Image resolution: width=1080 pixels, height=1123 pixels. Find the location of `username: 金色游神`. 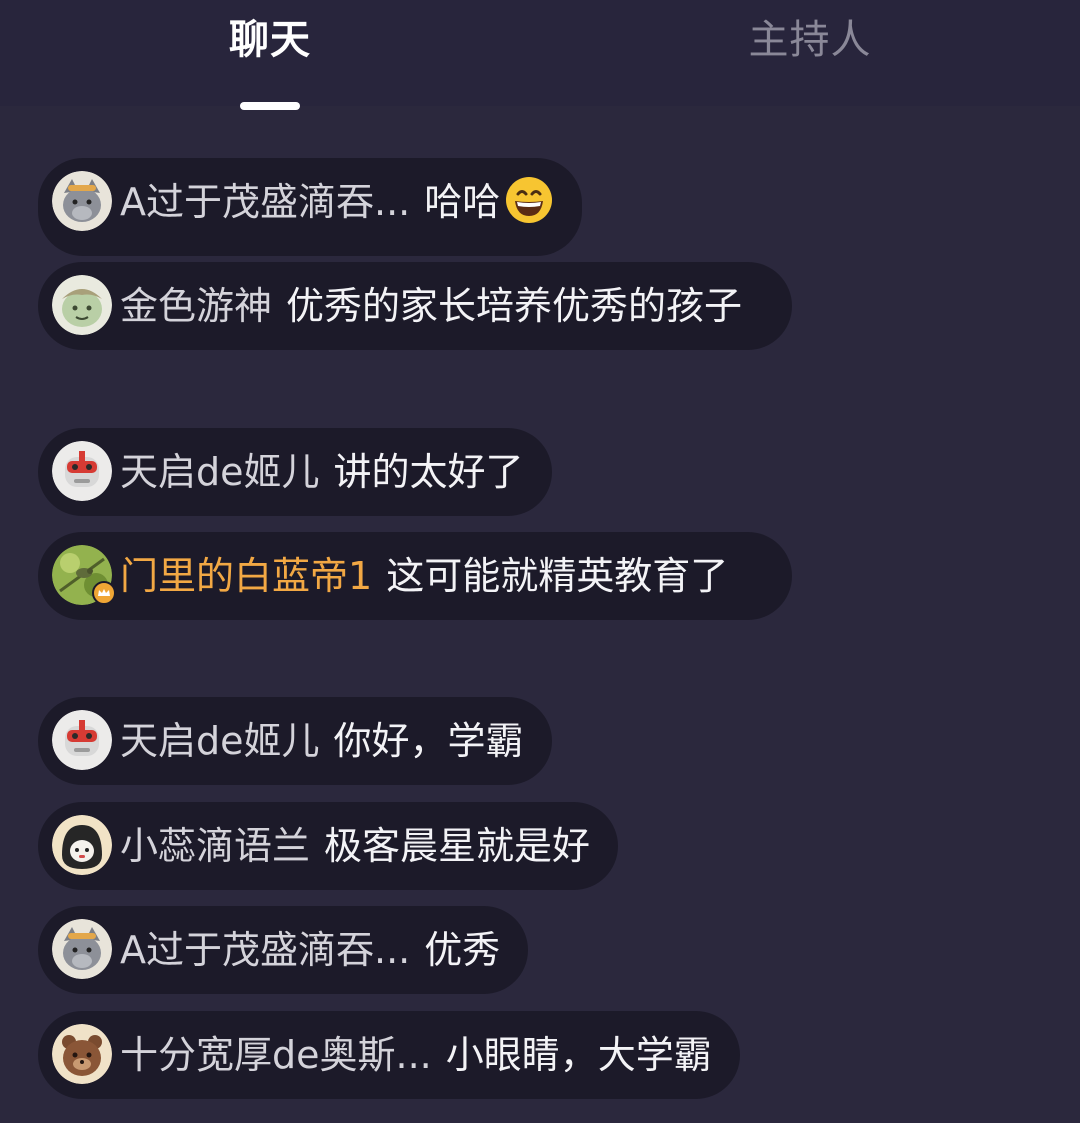

username: 金色游神 is located at coordinates (196, 306).